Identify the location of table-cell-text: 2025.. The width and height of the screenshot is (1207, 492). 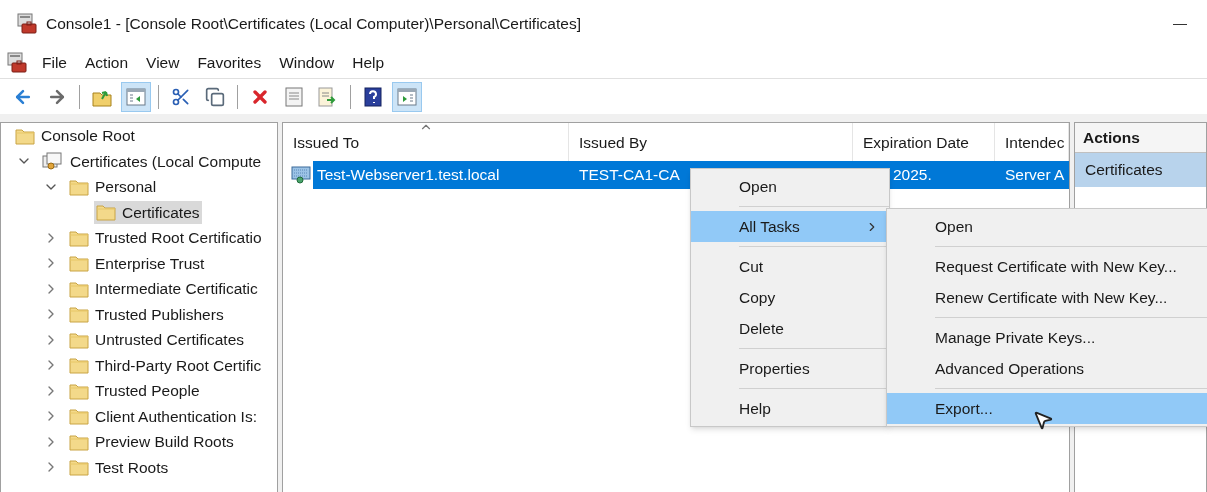
(912, 175).